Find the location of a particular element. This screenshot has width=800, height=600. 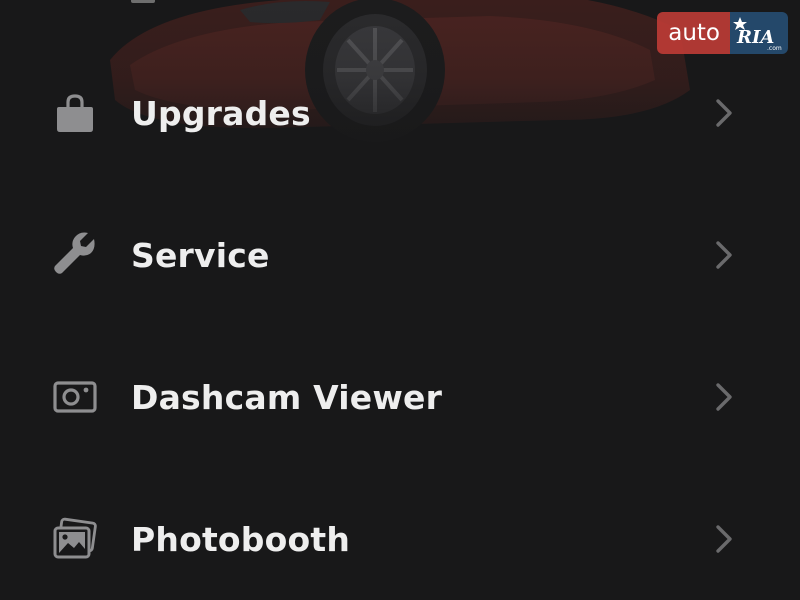

menu-item-label: Dashcam Viewer is located at coordinates (287, 397).